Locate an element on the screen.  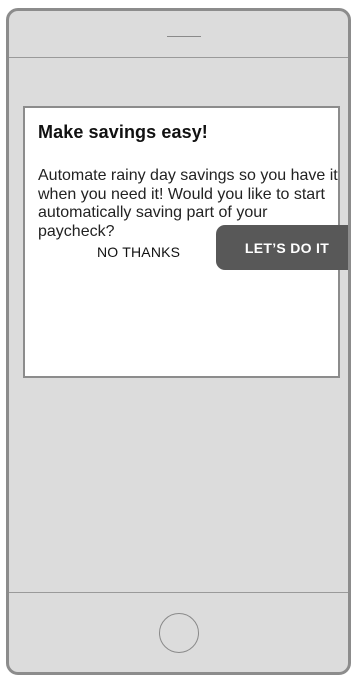
home-button-icon is located at coordinates (179, 633).